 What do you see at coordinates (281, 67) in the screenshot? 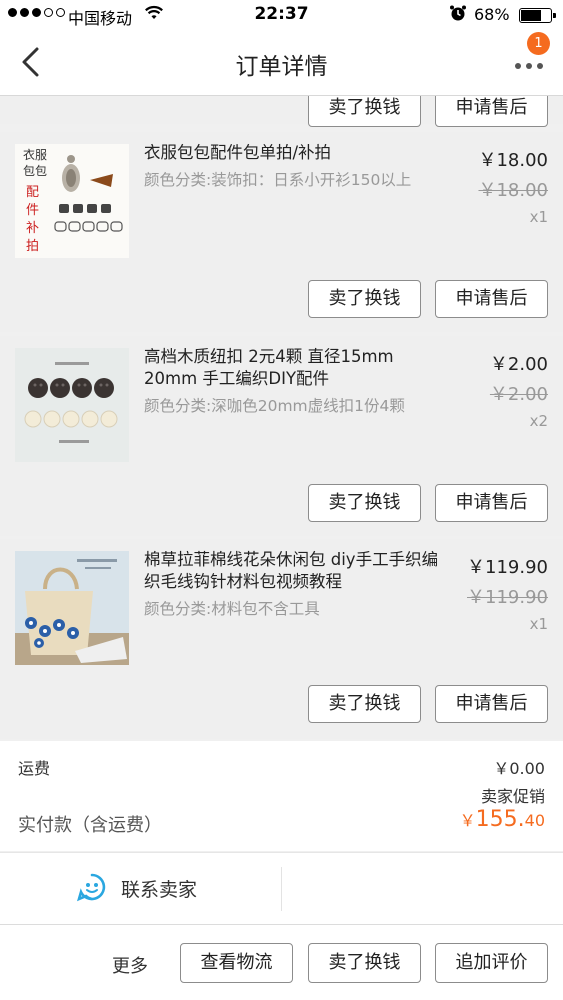
I see `page-title: 订单详情` at bounding box center [281, 67].